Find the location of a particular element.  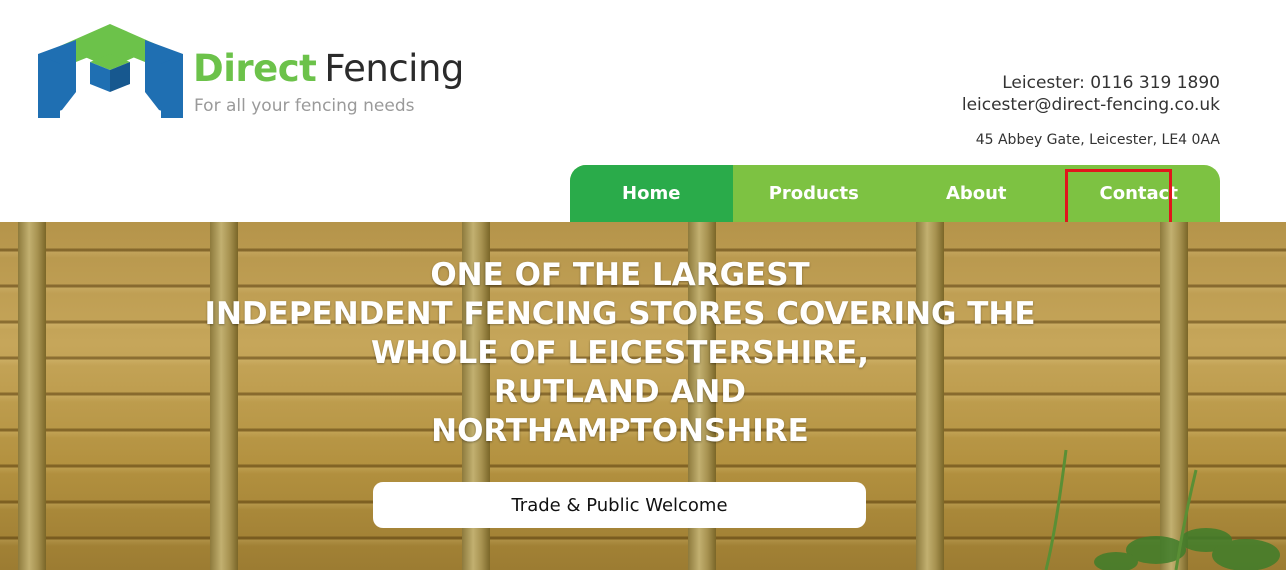

nav-about: About is located at coordinates (976, 193).